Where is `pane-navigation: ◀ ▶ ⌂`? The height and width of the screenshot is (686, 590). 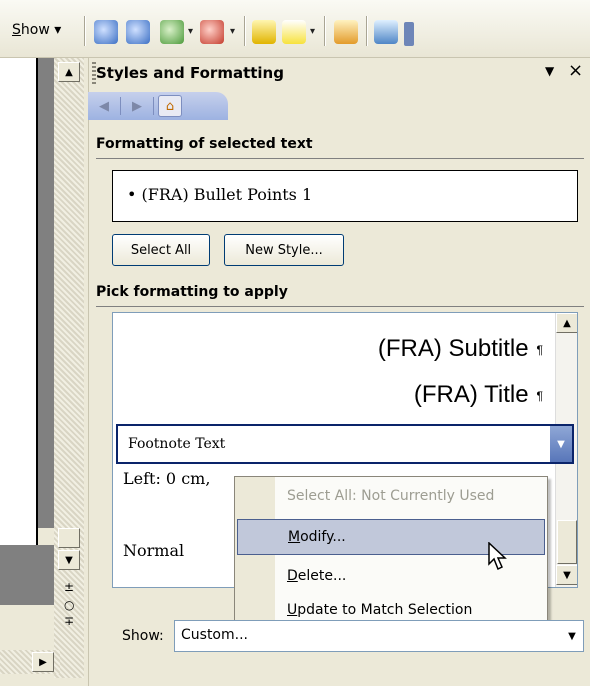
pane-navigation: ◀ ▶ ⌂ is located at coordinates (158, 106).